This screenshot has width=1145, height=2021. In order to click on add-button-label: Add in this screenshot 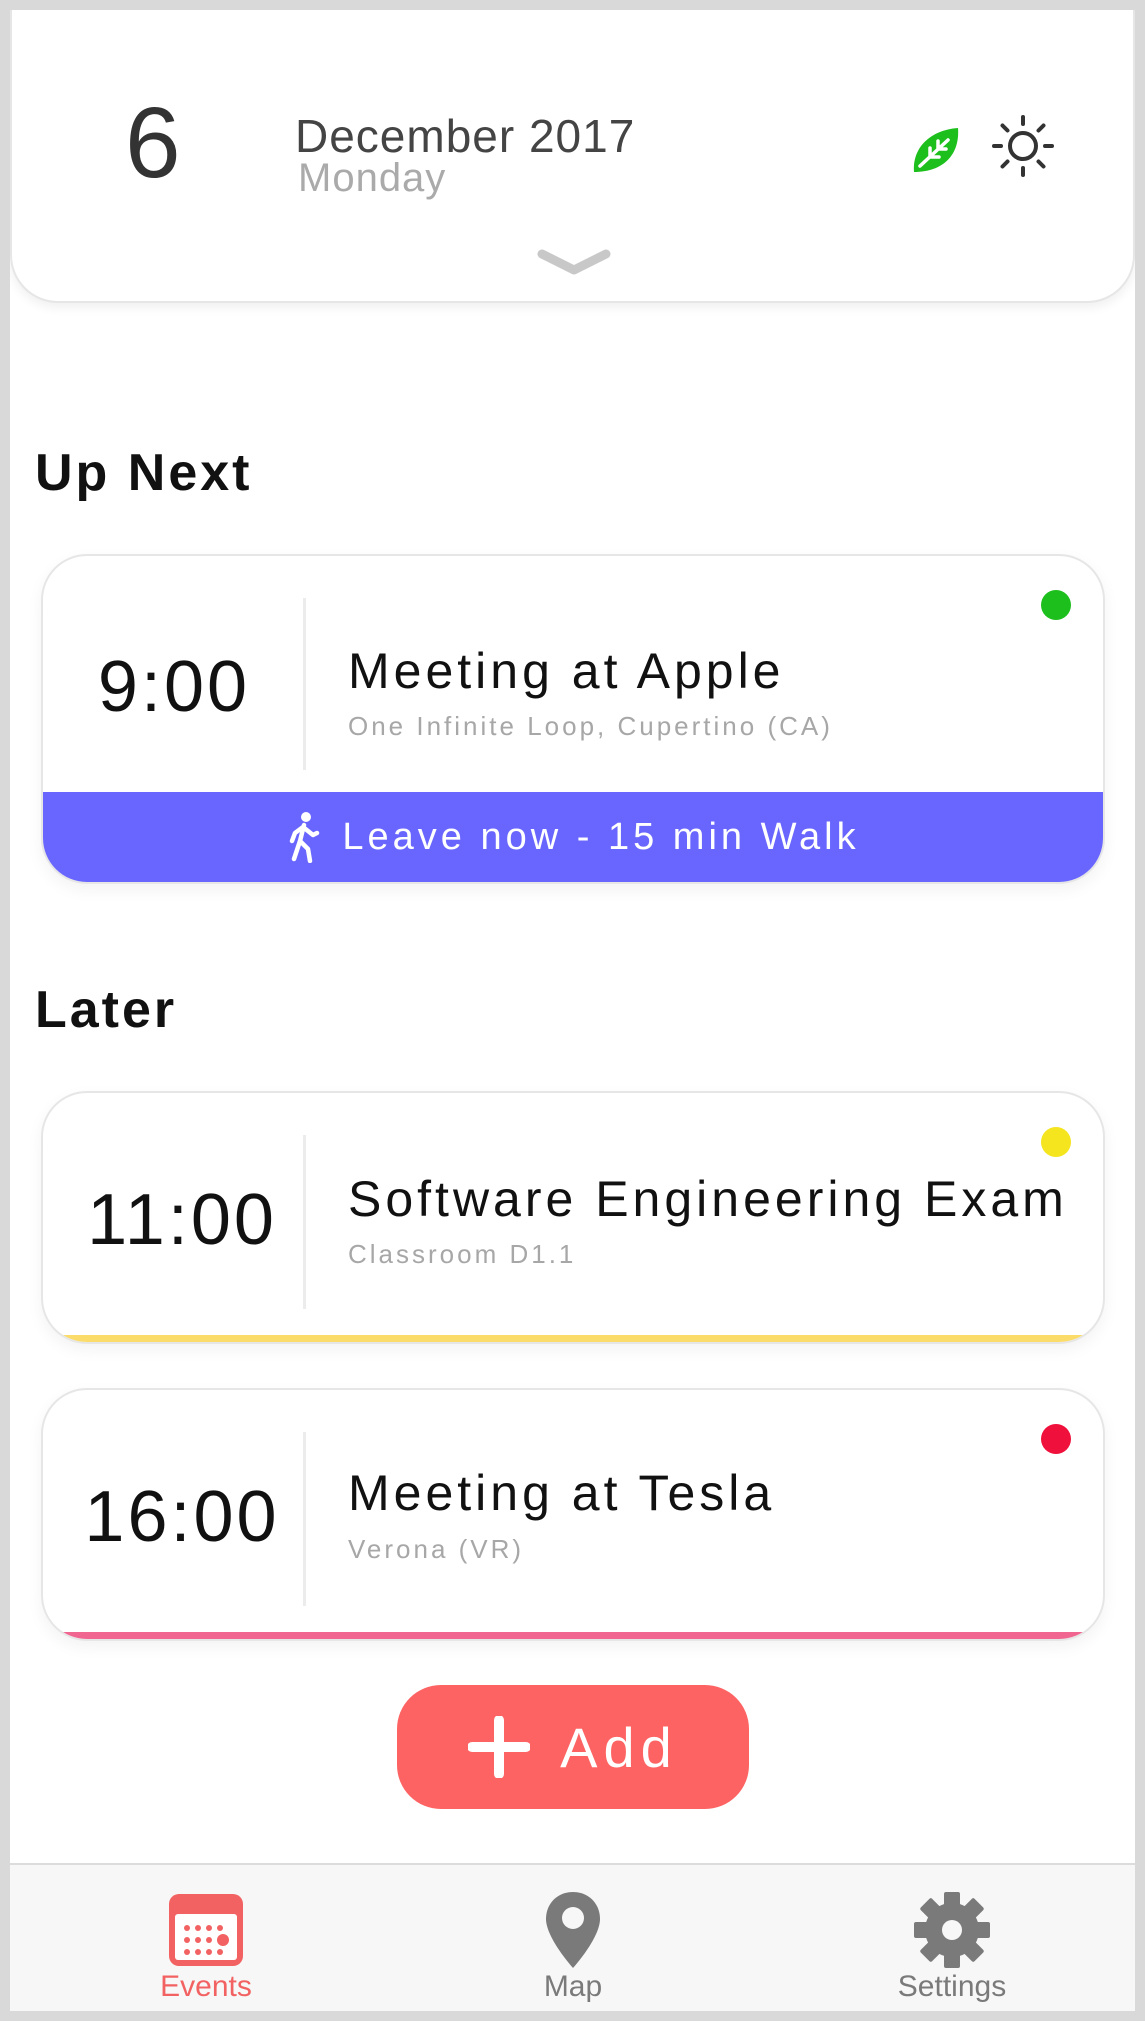, I will do `click(619, 1747)`.